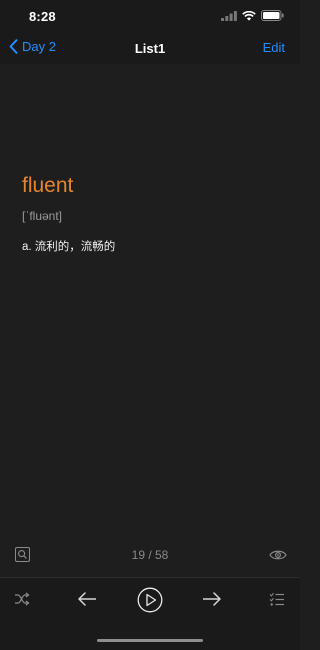 Image resolution: width=320 pixels, height=650 pixels. I want to click on edit-button: Edit, so click(274, 47).